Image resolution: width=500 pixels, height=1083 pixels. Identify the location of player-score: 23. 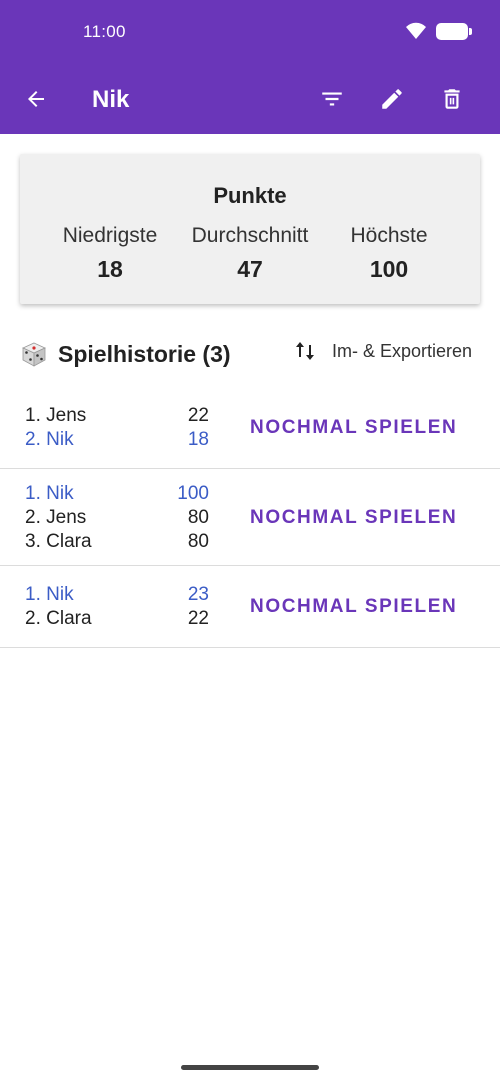
(198, 594).